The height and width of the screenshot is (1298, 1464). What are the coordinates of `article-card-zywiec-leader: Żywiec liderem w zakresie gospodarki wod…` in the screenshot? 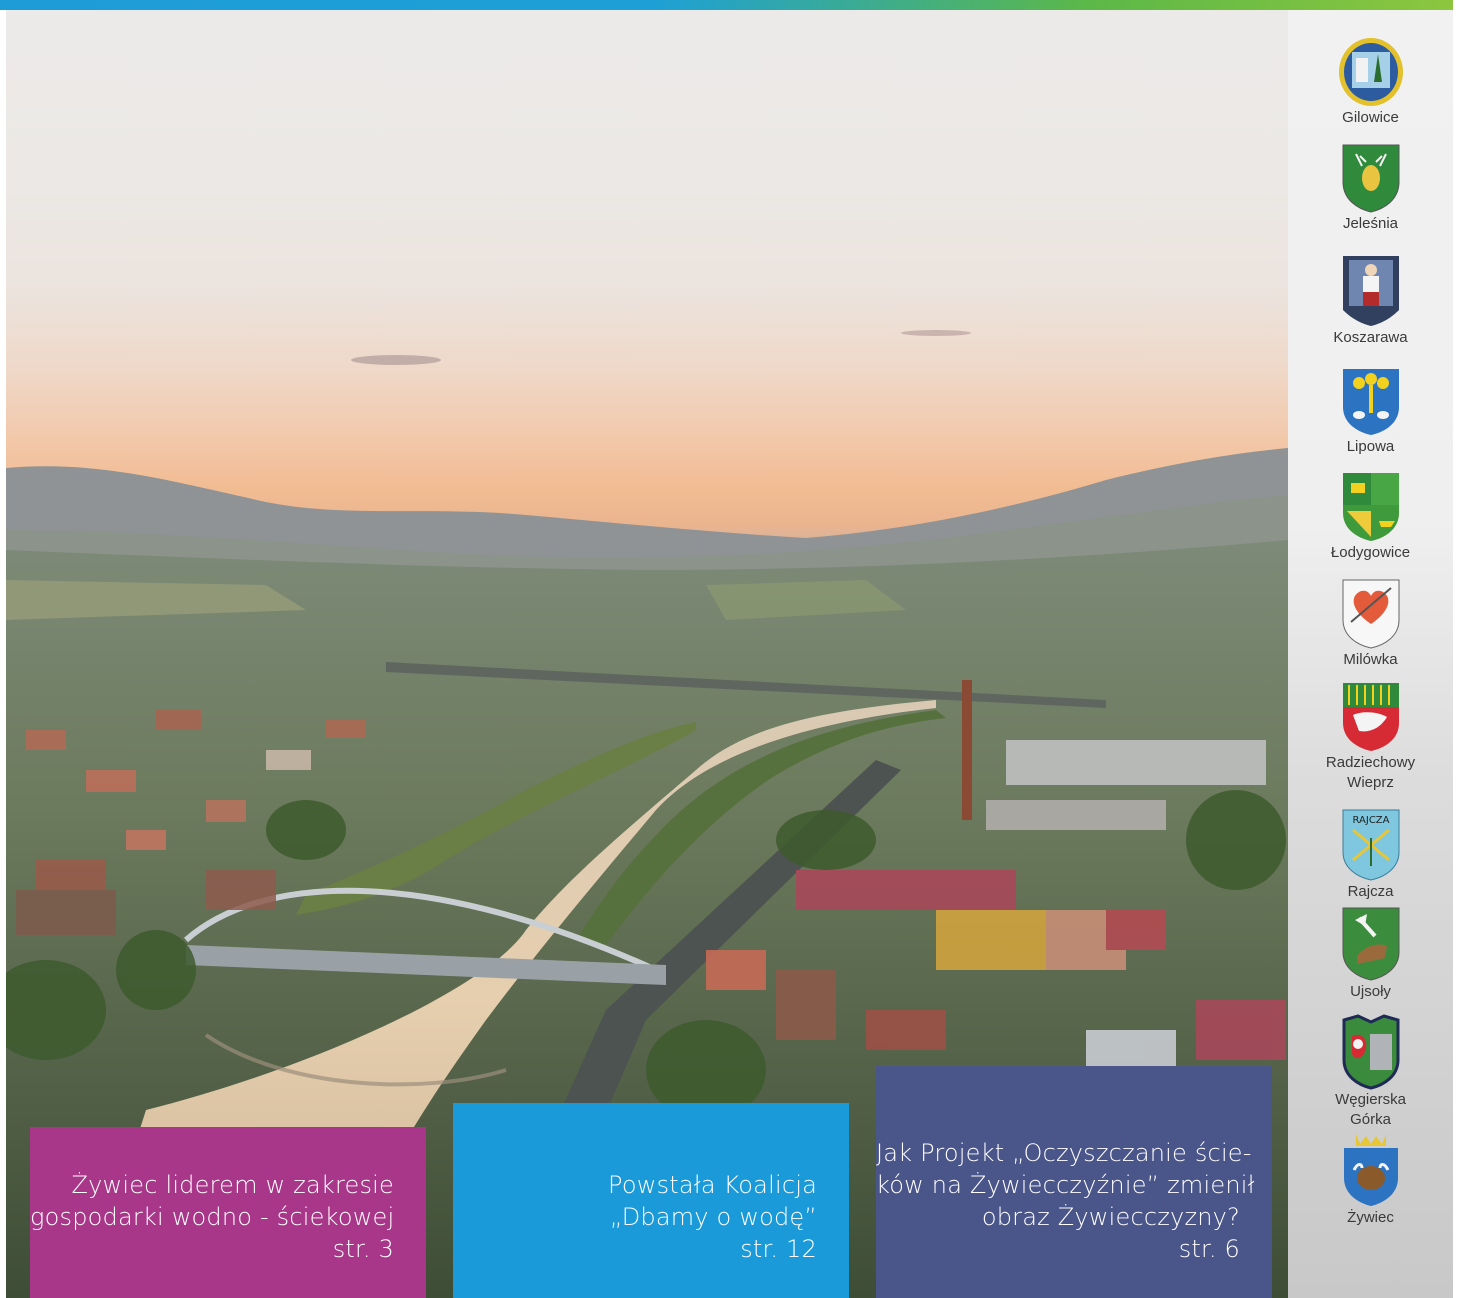 It's located at (228, 1212).